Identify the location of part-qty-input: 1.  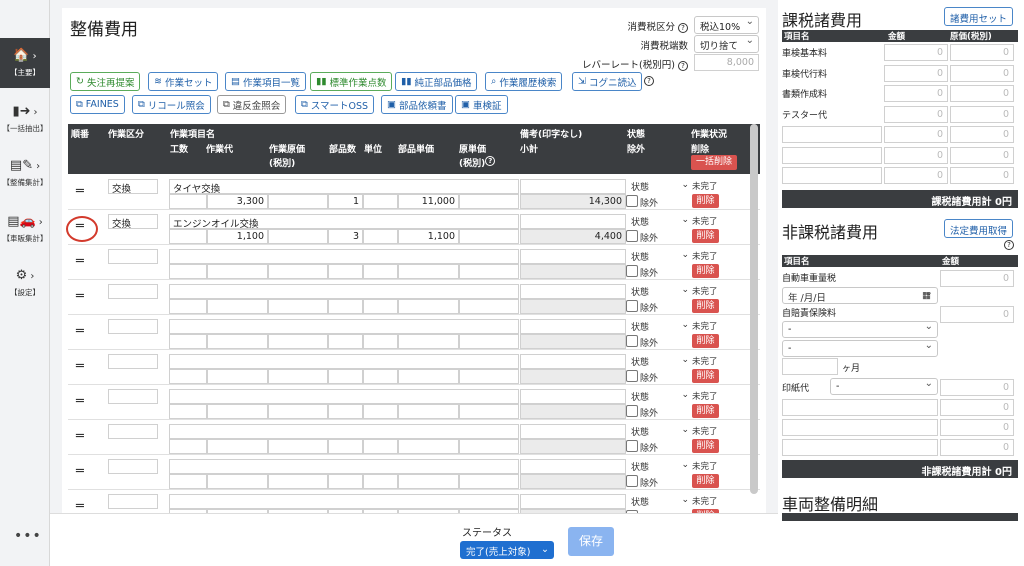
(345, 201).